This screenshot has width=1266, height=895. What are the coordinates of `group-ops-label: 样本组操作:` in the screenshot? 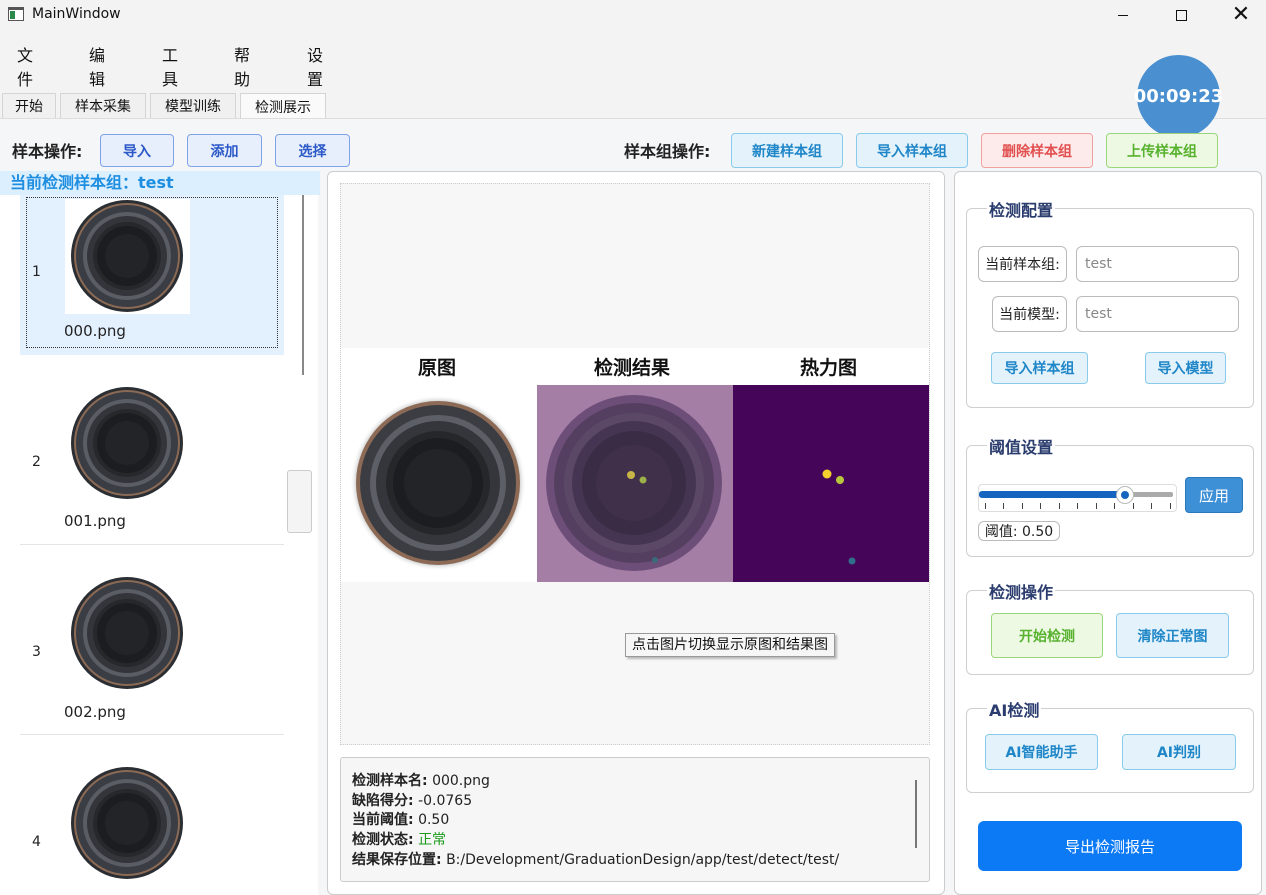 It's located at (667, 151).